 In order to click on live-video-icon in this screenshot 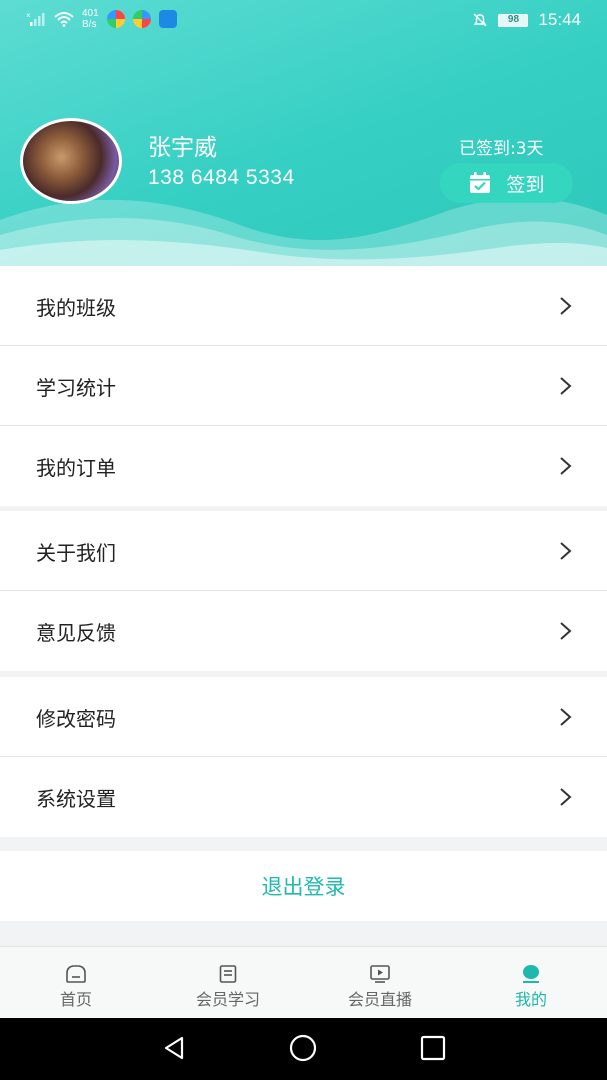, I will do `click(380, 974)`.